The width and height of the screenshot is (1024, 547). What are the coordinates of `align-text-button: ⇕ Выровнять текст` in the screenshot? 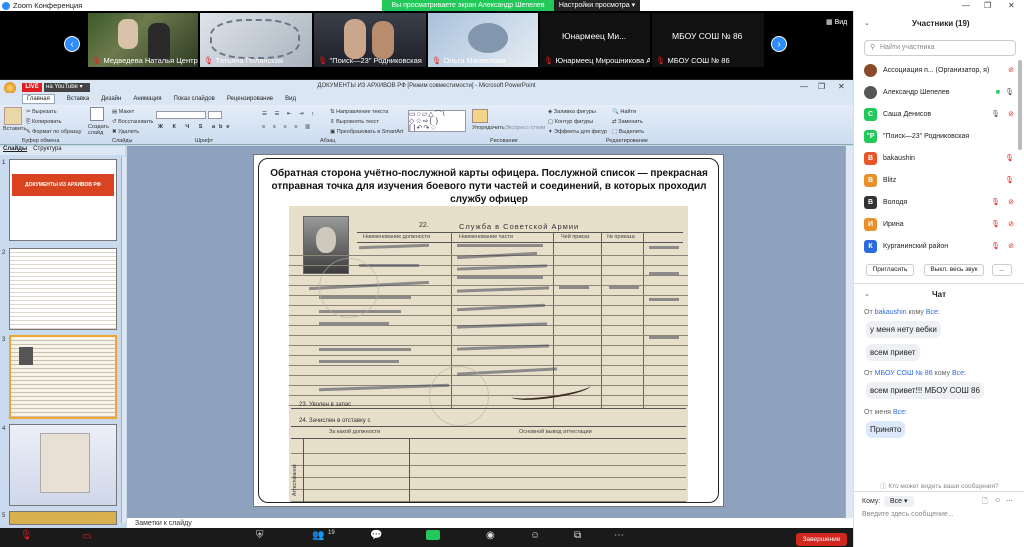 It's located at (354, 122).